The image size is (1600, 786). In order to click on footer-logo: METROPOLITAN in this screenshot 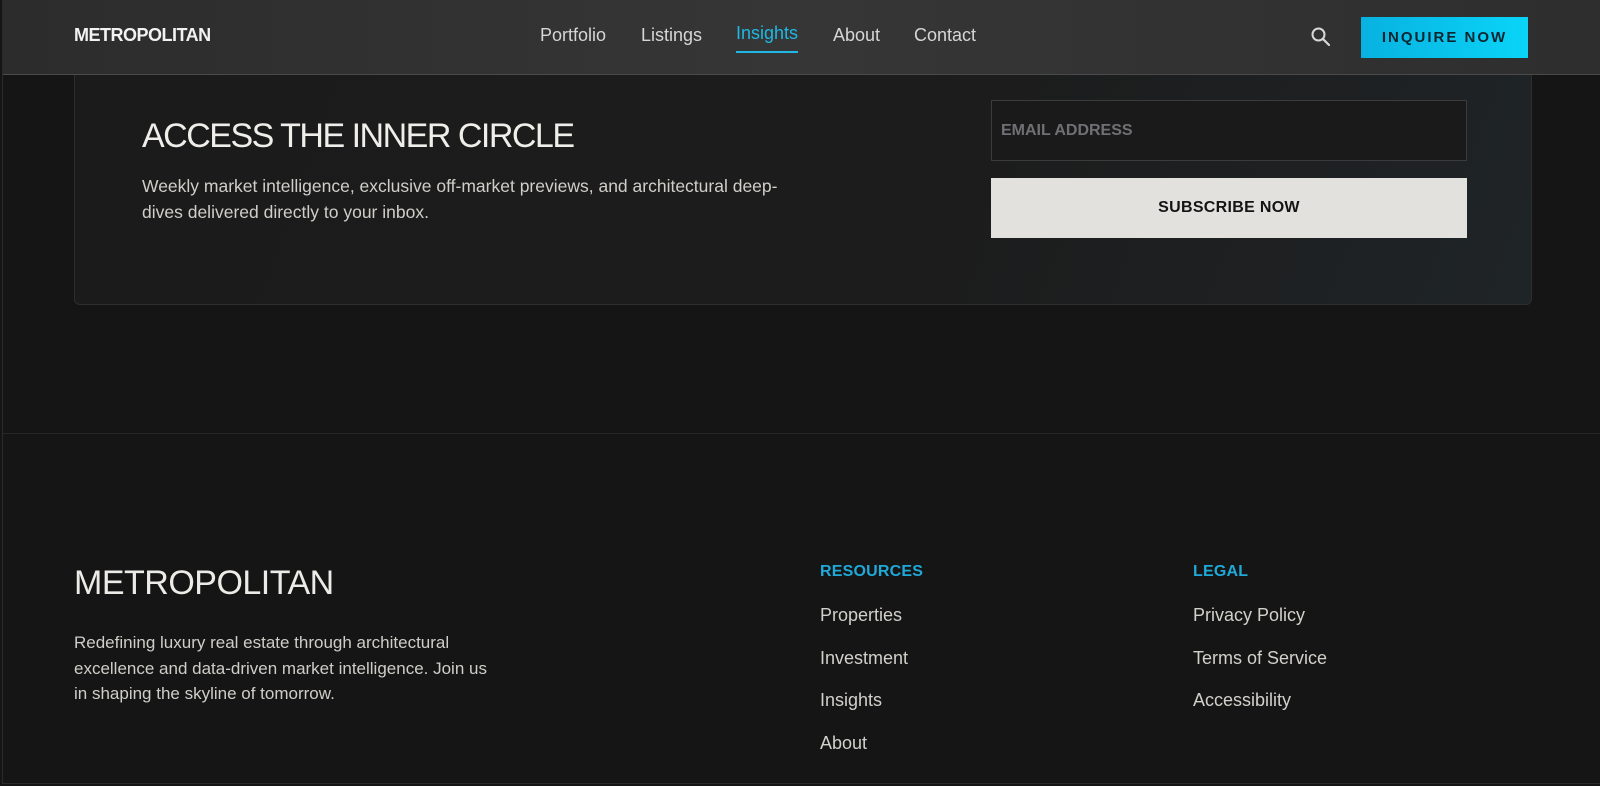, I will do `click(204, 583)`.